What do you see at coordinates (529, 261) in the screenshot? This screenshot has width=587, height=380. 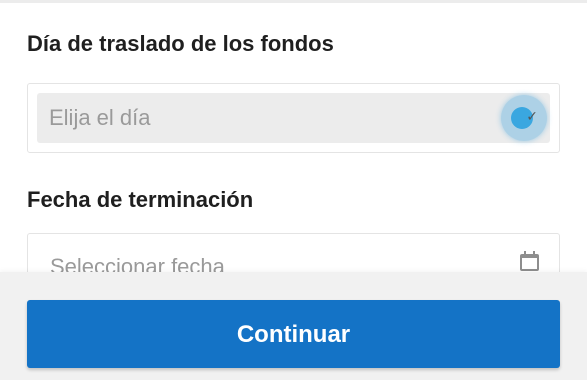 I see `calendar-icon` at bounding box center [529, 261].